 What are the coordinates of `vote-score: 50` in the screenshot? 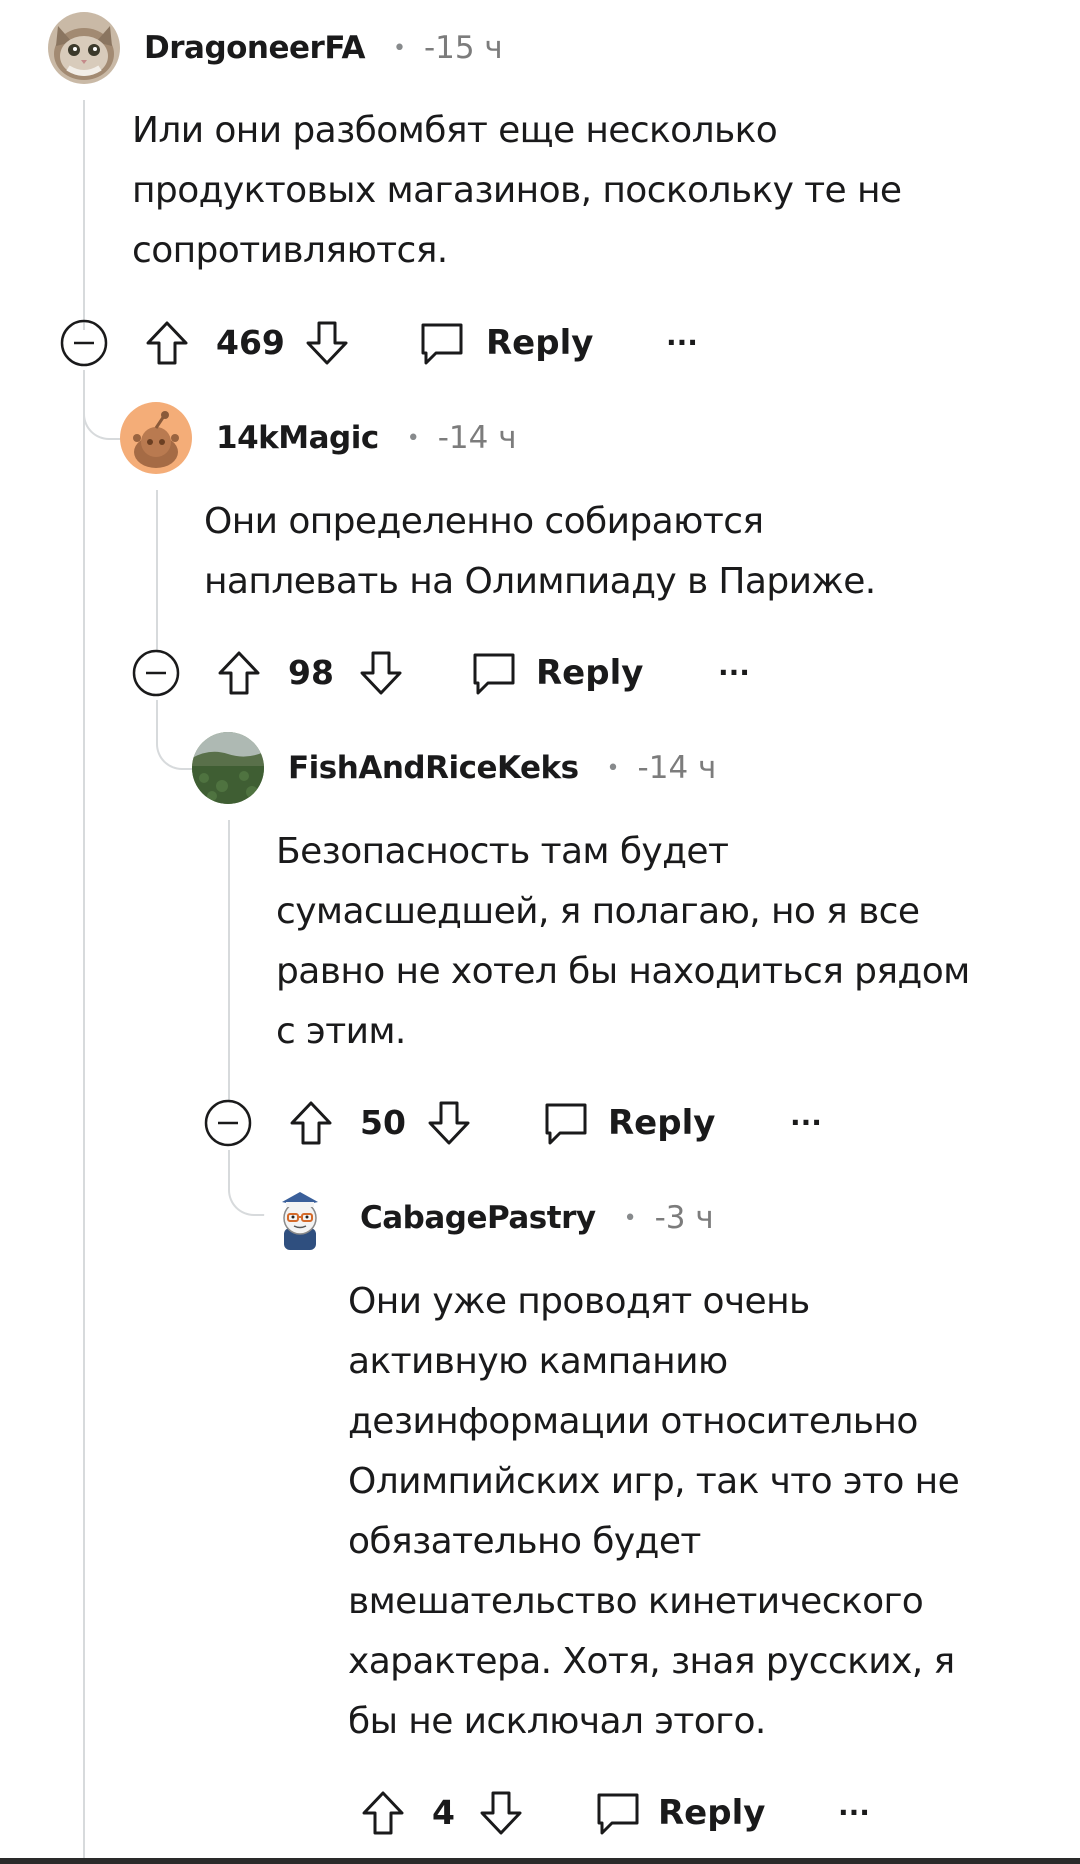 It's located at (383, 1122).